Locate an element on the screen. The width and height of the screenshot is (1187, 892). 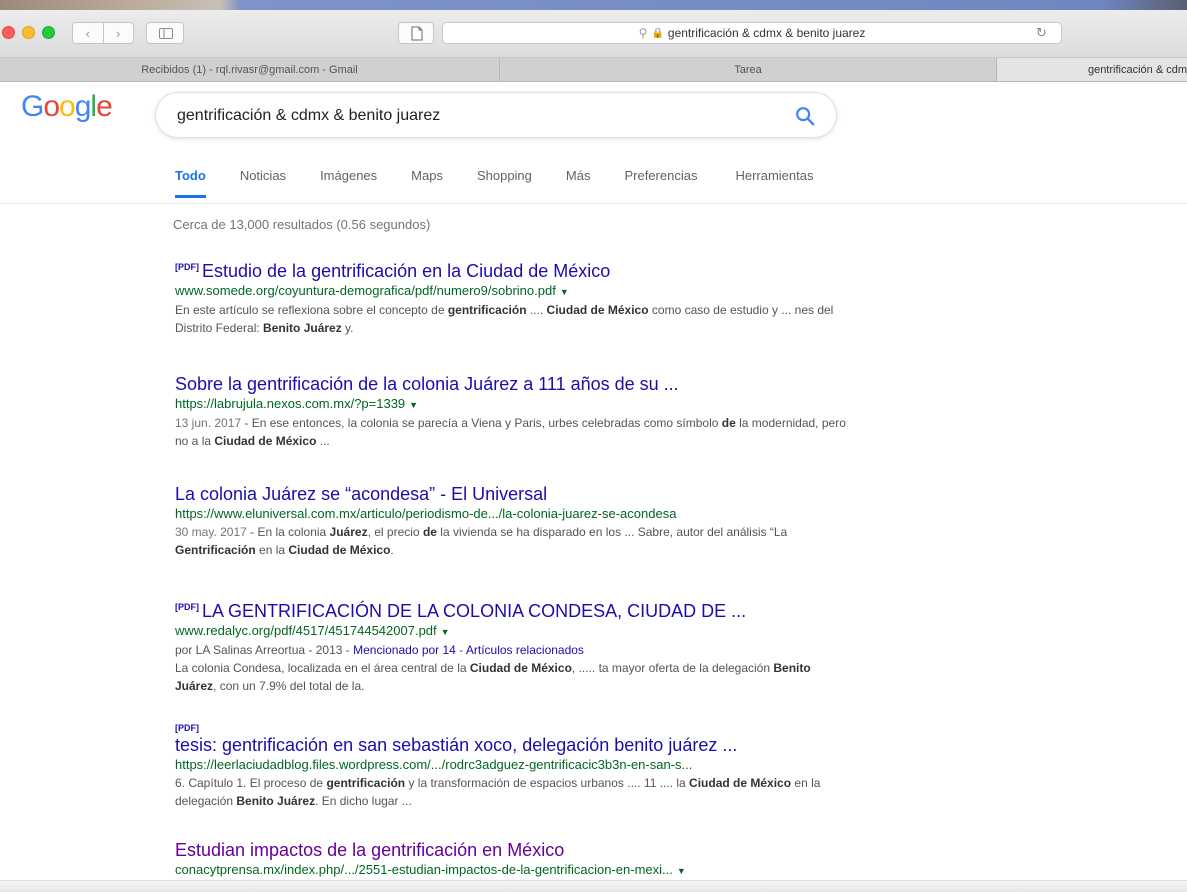
tab-maps: Maps is located at coordinates (427, 183).